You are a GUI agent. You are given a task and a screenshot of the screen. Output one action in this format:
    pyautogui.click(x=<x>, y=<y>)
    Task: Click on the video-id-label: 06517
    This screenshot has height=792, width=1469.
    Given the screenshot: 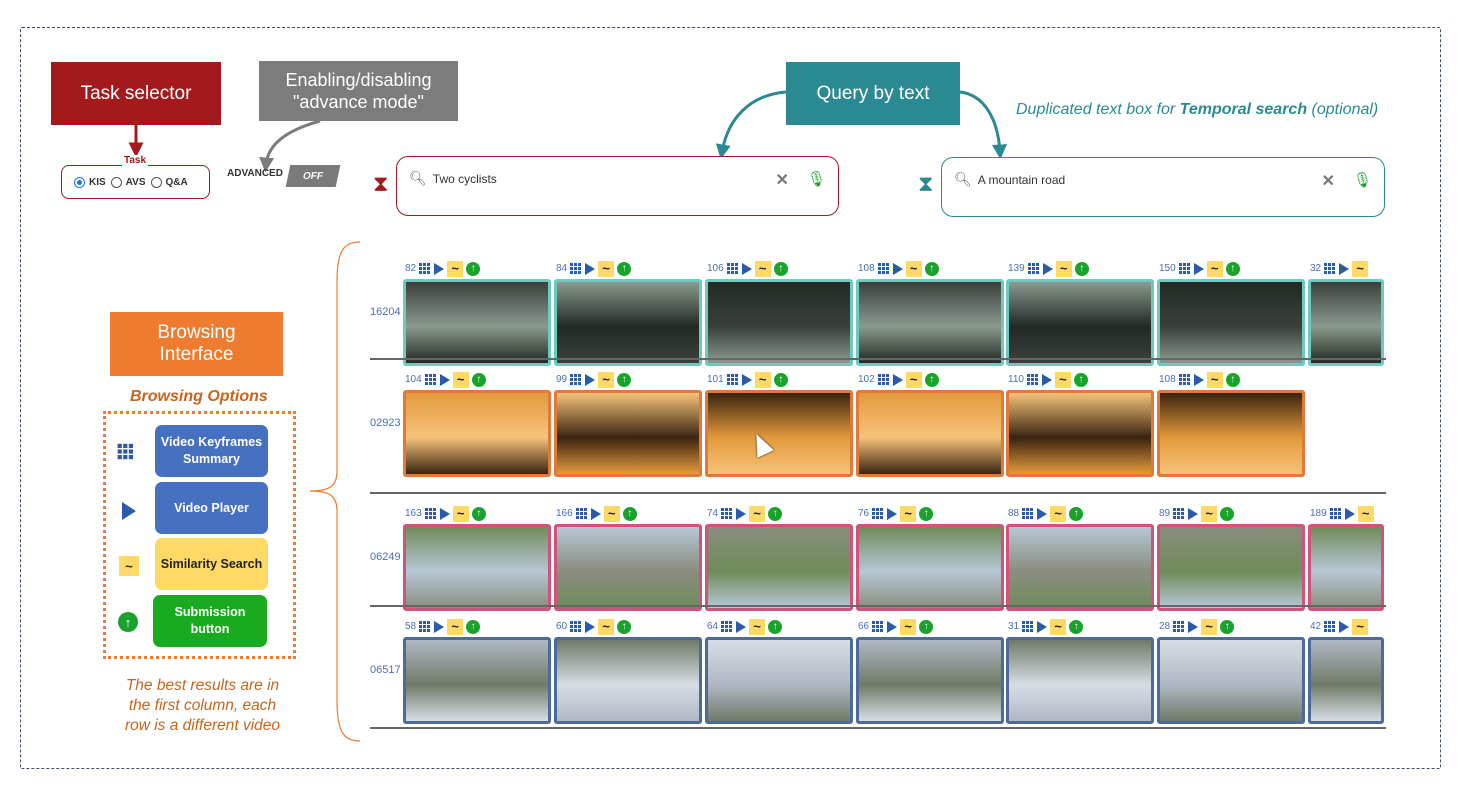 What is the action you would take?
    pyautogui.click(x=385, y=670)
    